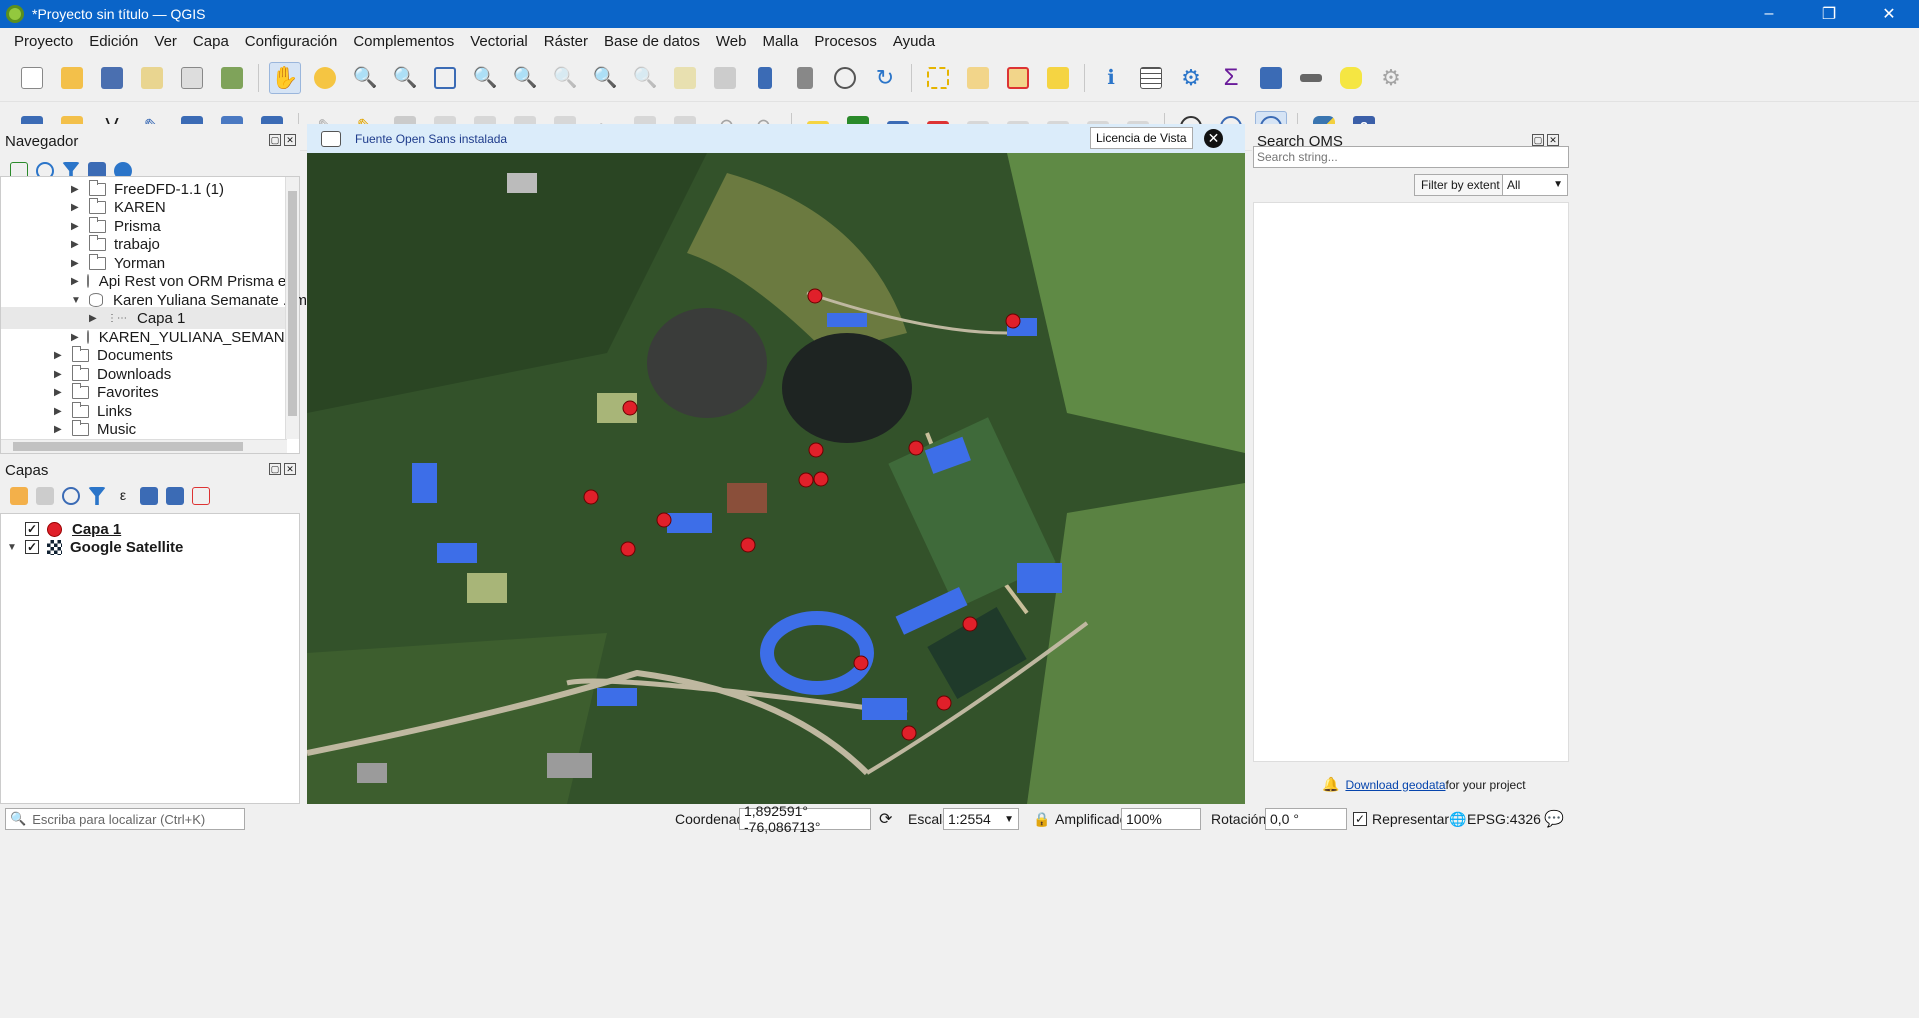 Image resolution: width=1919 pixels, height=1018 pixels. I want to click on crs-button: EPSG:4326, so click(1504, 819).